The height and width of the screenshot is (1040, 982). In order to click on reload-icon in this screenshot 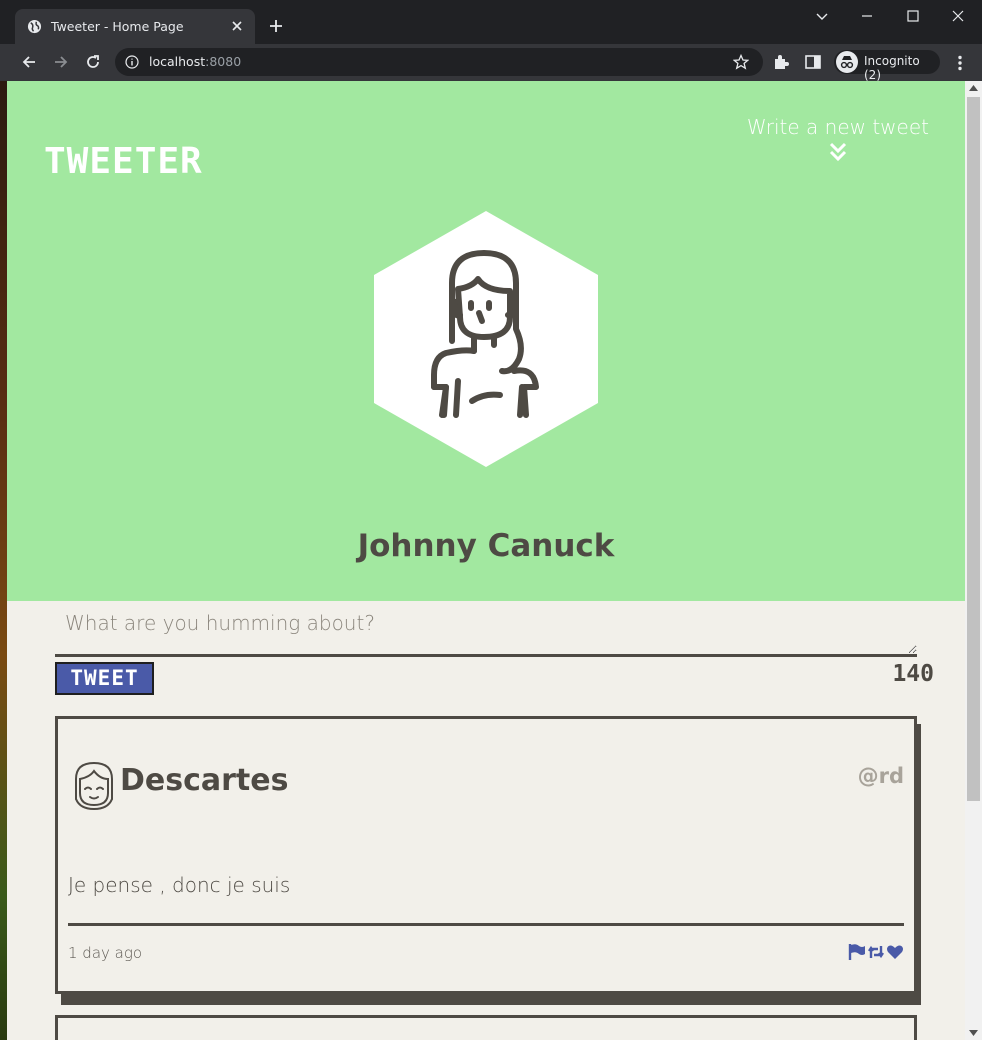, I will do `click(93, 62)`.